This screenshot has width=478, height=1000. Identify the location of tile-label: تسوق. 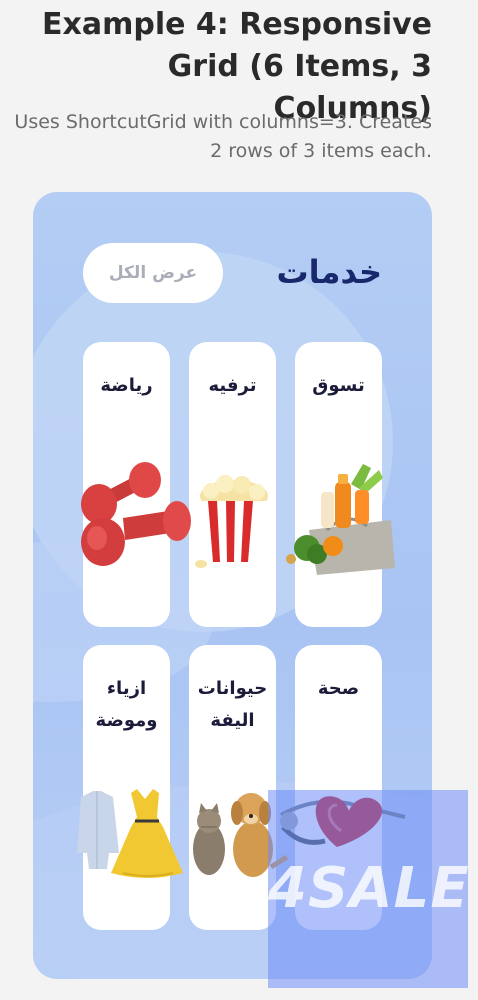
(338, 385).